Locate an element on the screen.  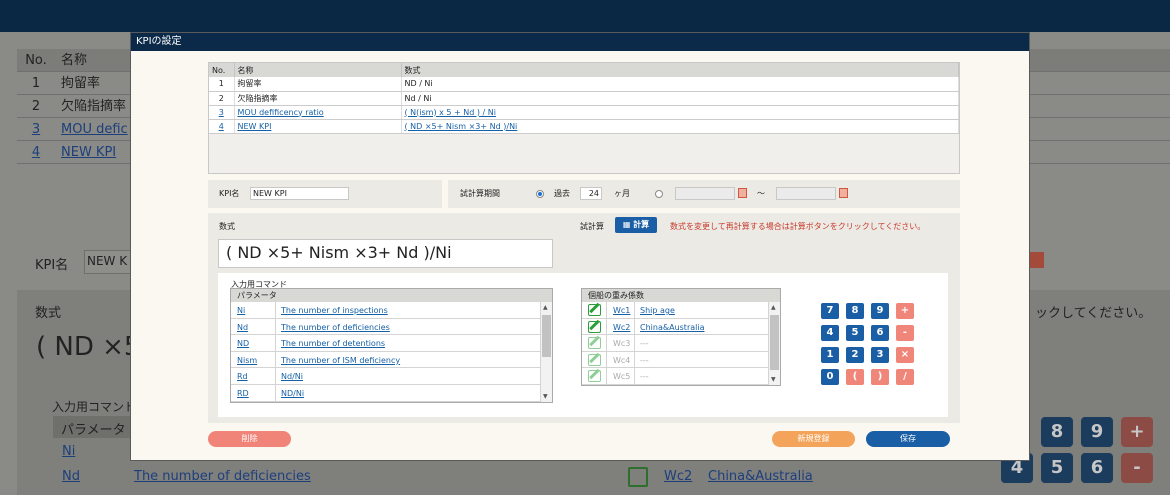
list-item: Rd Nd/Ni is located at coordinates (391, 376).